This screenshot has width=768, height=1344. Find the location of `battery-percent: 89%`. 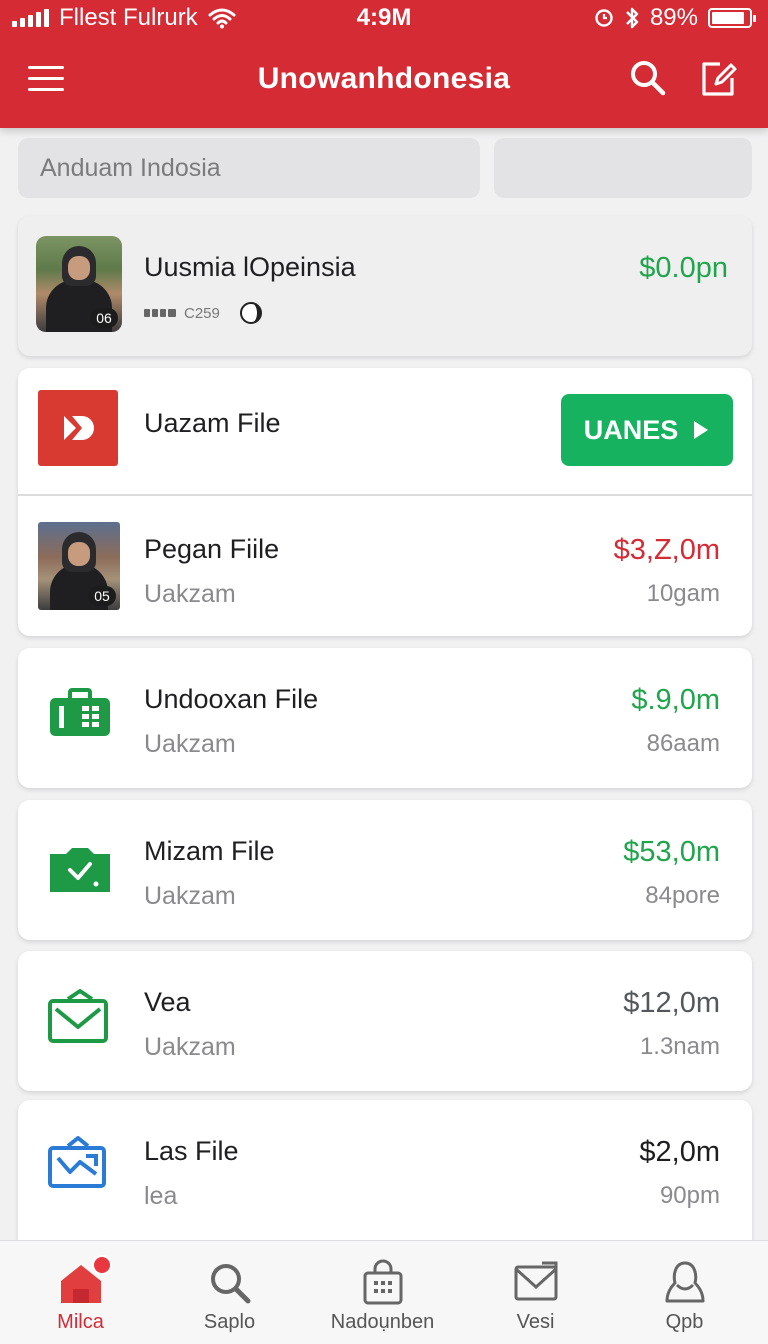

battery-percent: 89% is located at coordinates (673, 17).